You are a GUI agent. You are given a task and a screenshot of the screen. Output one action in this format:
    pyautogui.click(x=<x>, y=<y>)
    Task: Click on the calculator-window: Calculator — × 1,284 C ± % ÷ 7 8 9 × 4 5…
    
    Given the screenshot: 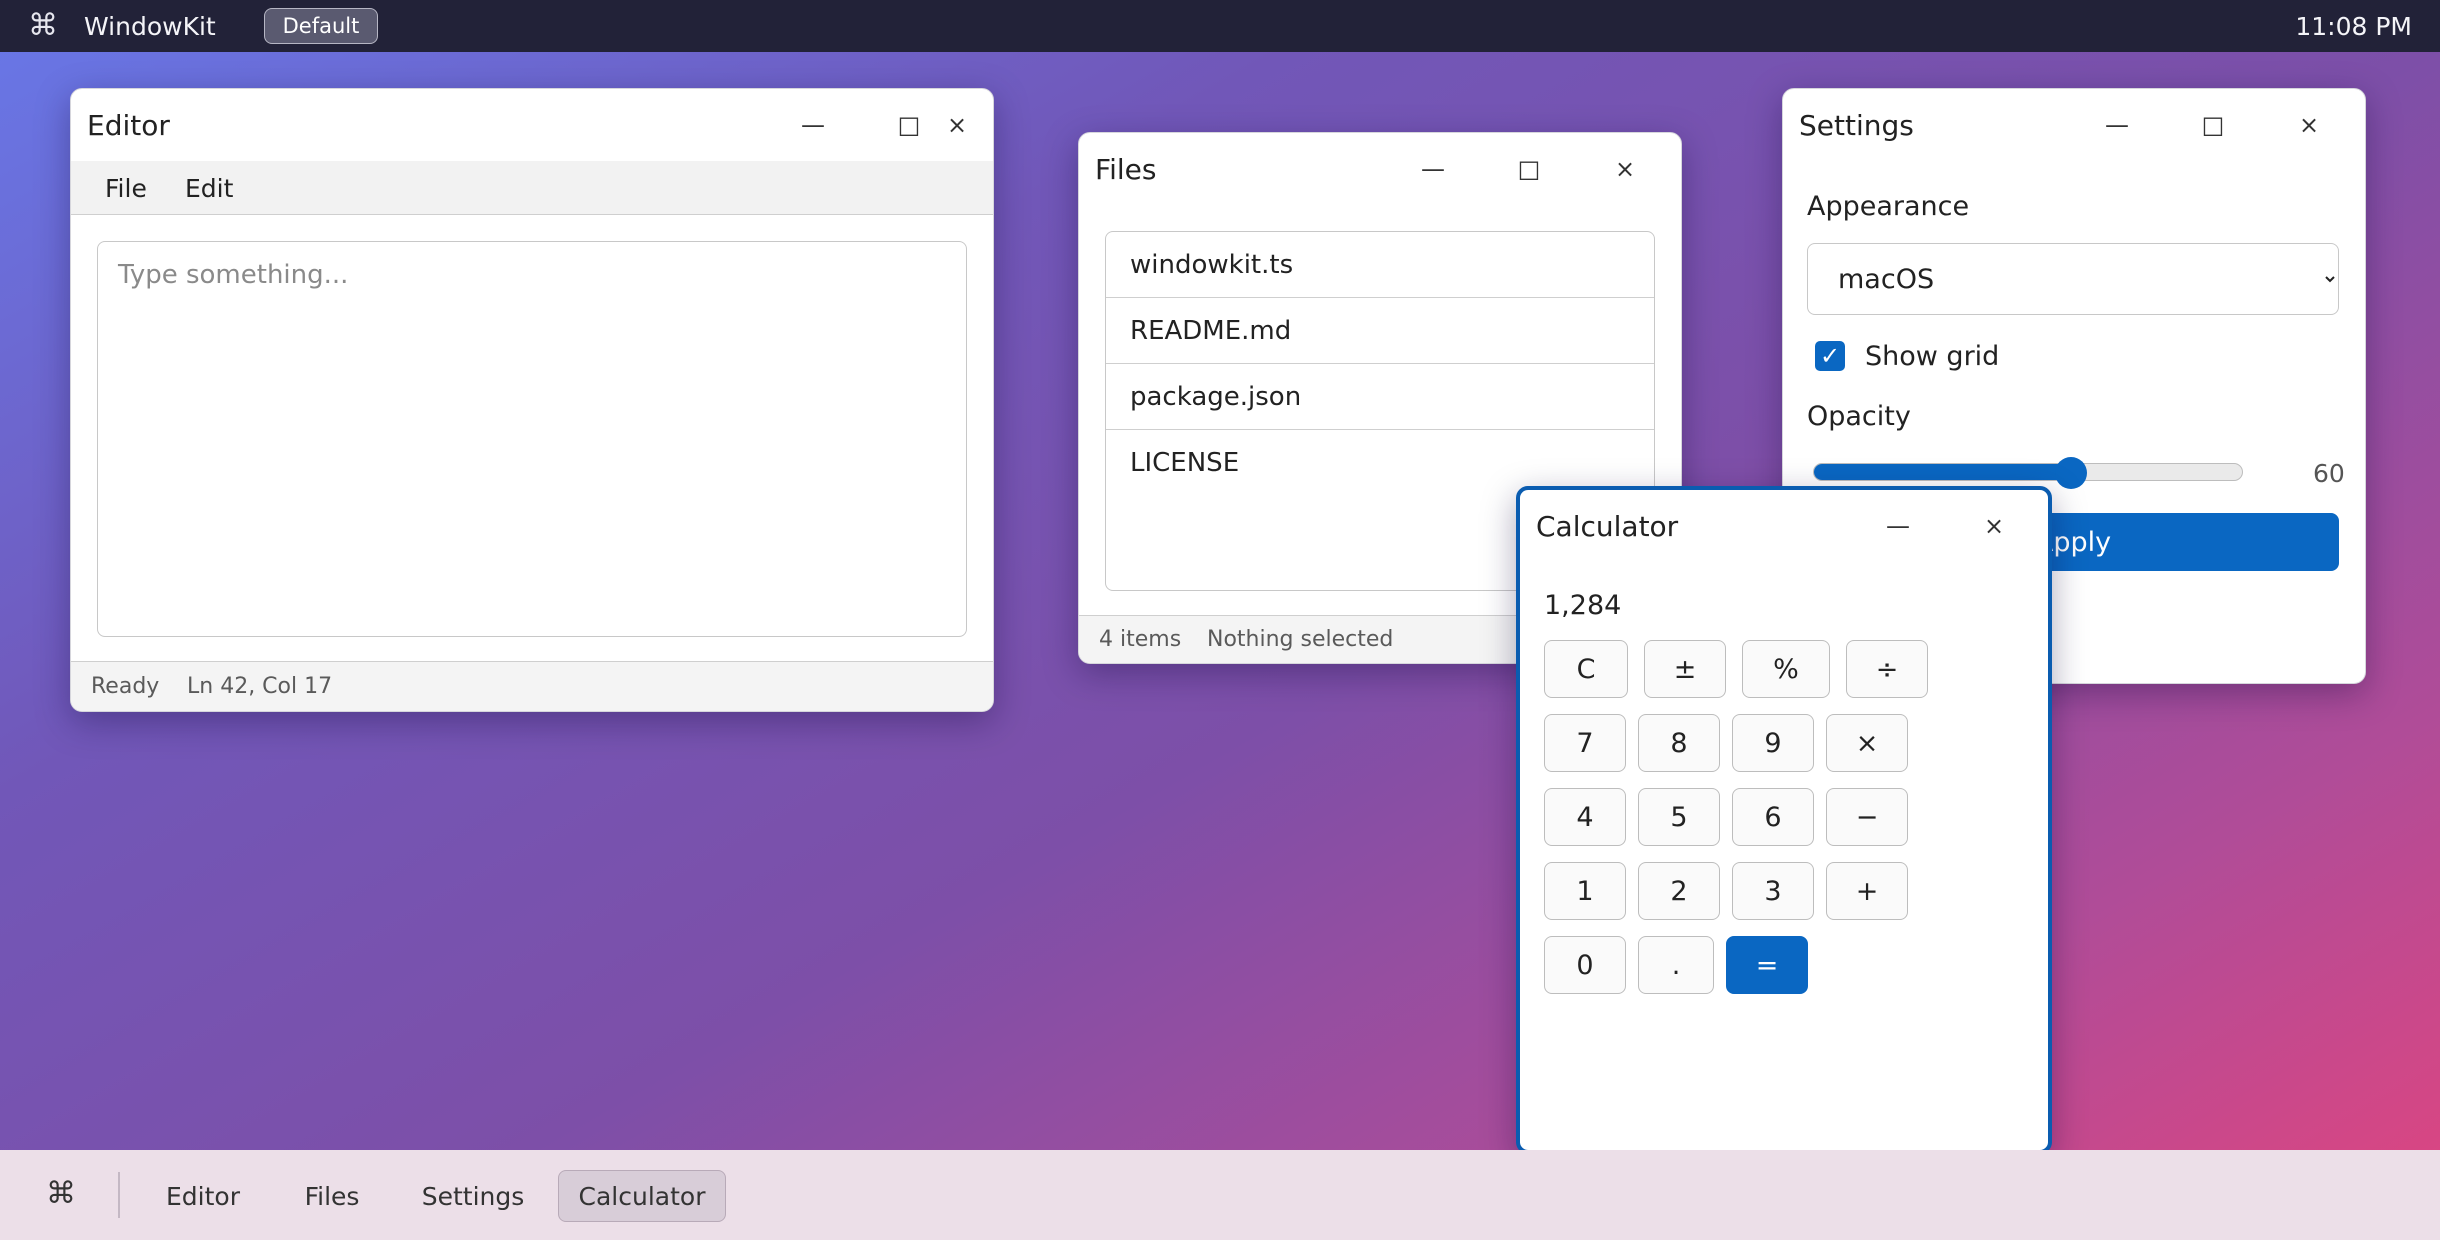 What is the action you would take?
    pyautogui.click(x=1784, y=820)
    